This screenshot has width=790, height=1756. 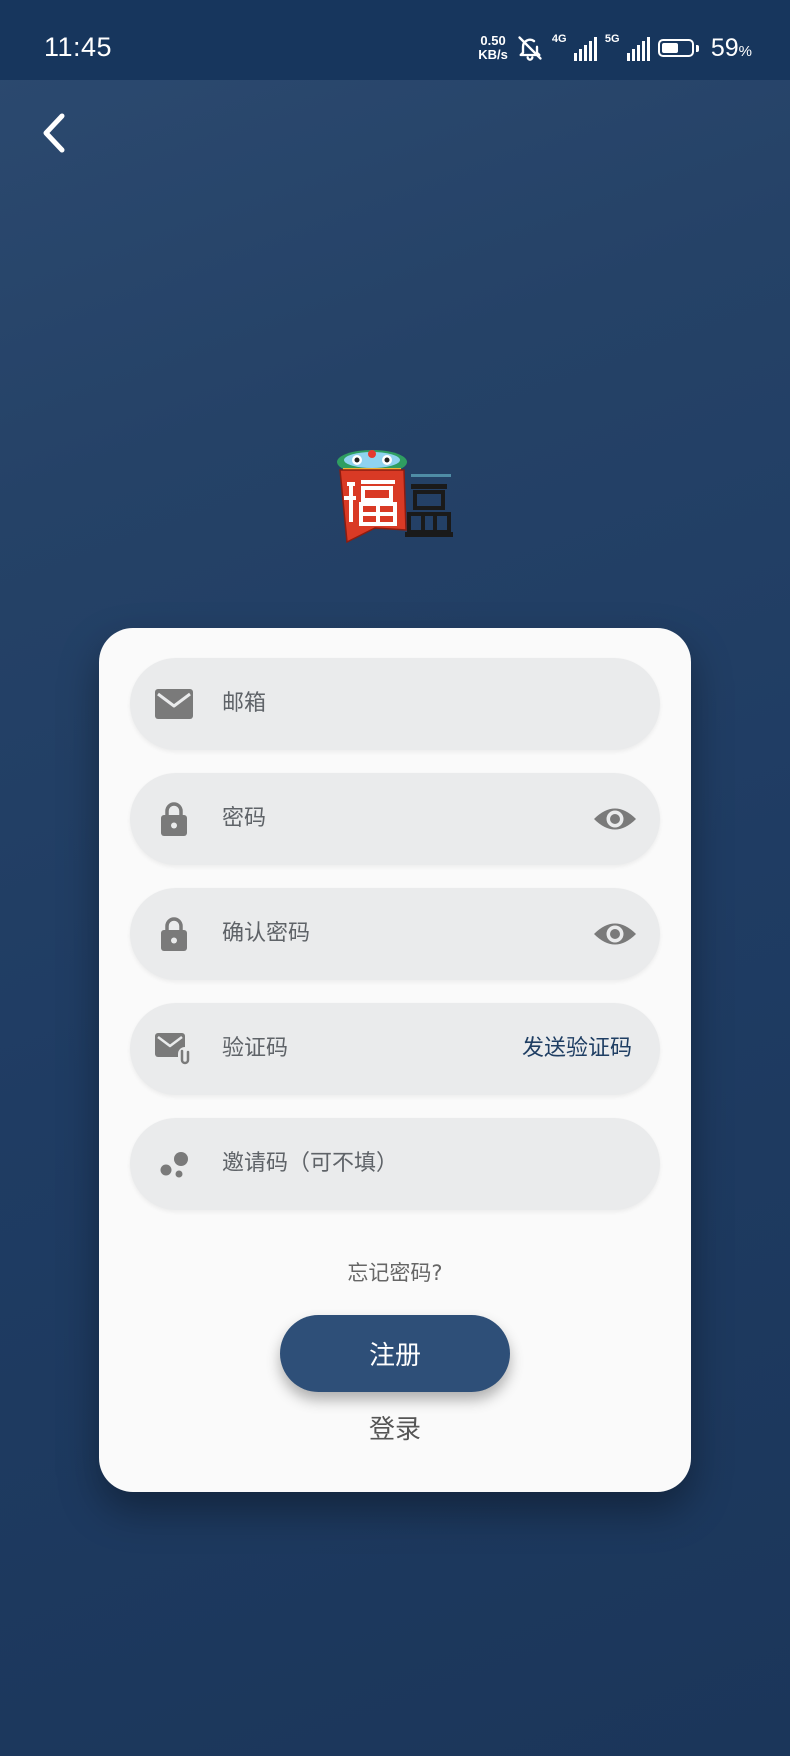 What do you see at coordinates (244, 818) in the screenshot?
I see `password-placeholder: 密码` at bounding box center [244, 818].